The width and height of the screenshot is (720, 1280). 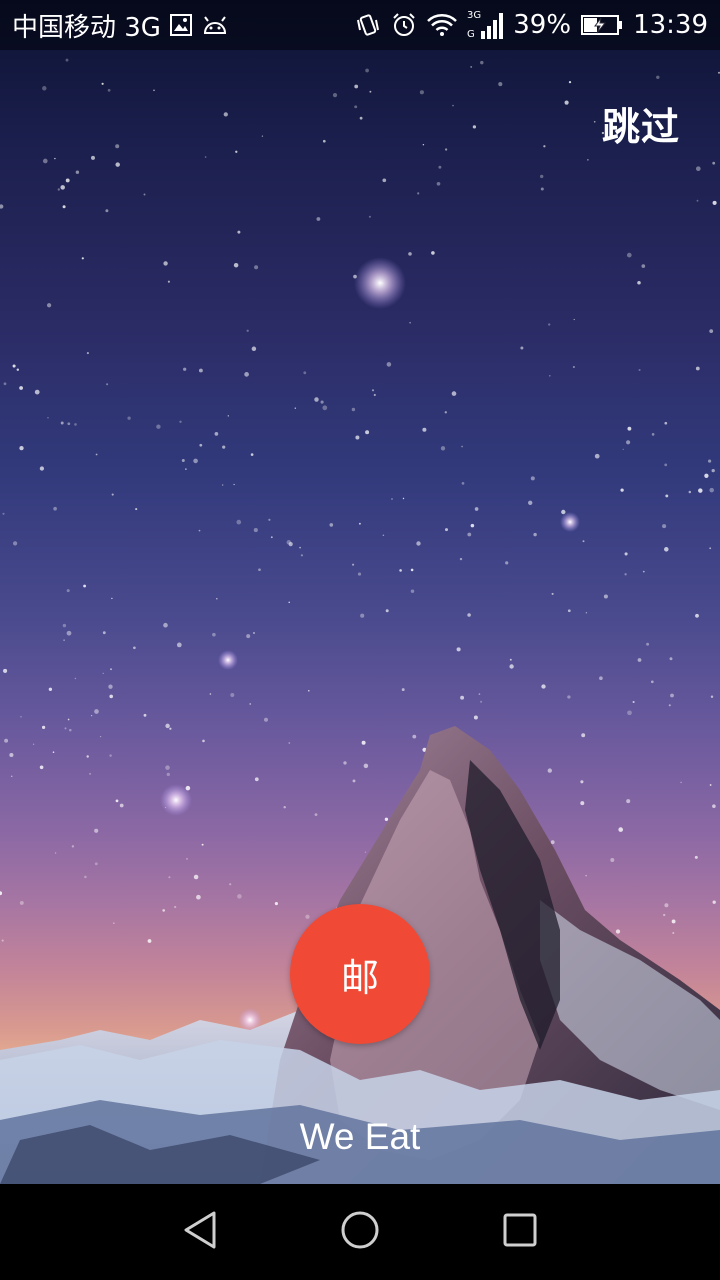 I want to click on svg-text: G, so click(x=471, y=34).